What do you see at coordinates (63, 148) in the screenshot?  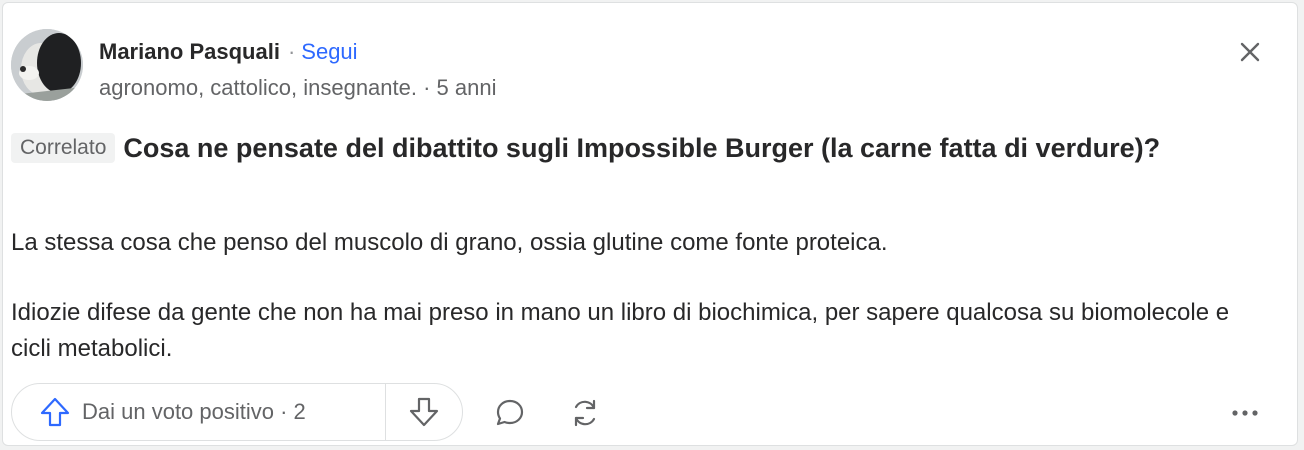 I see `related-tag: Correlato` at bounding box center [63, 148].